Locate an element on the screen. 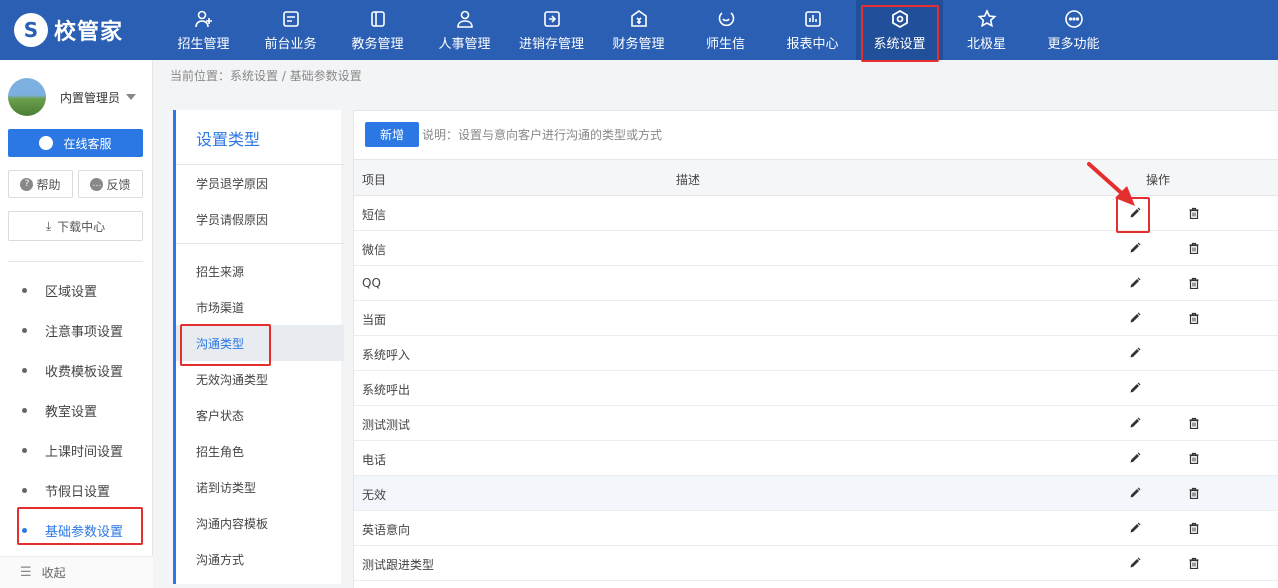  table-description: 说明：设置与意向客户进行沟通的类型或方式 is located at coordinates (542, 135).